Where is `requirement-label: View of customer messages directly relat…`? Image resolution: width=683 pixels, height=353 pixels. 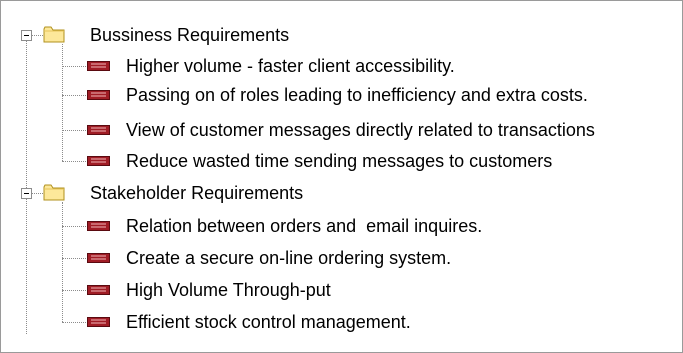
requirement-label: View of customer messages directly relat… is located at coordinates (360, 130).